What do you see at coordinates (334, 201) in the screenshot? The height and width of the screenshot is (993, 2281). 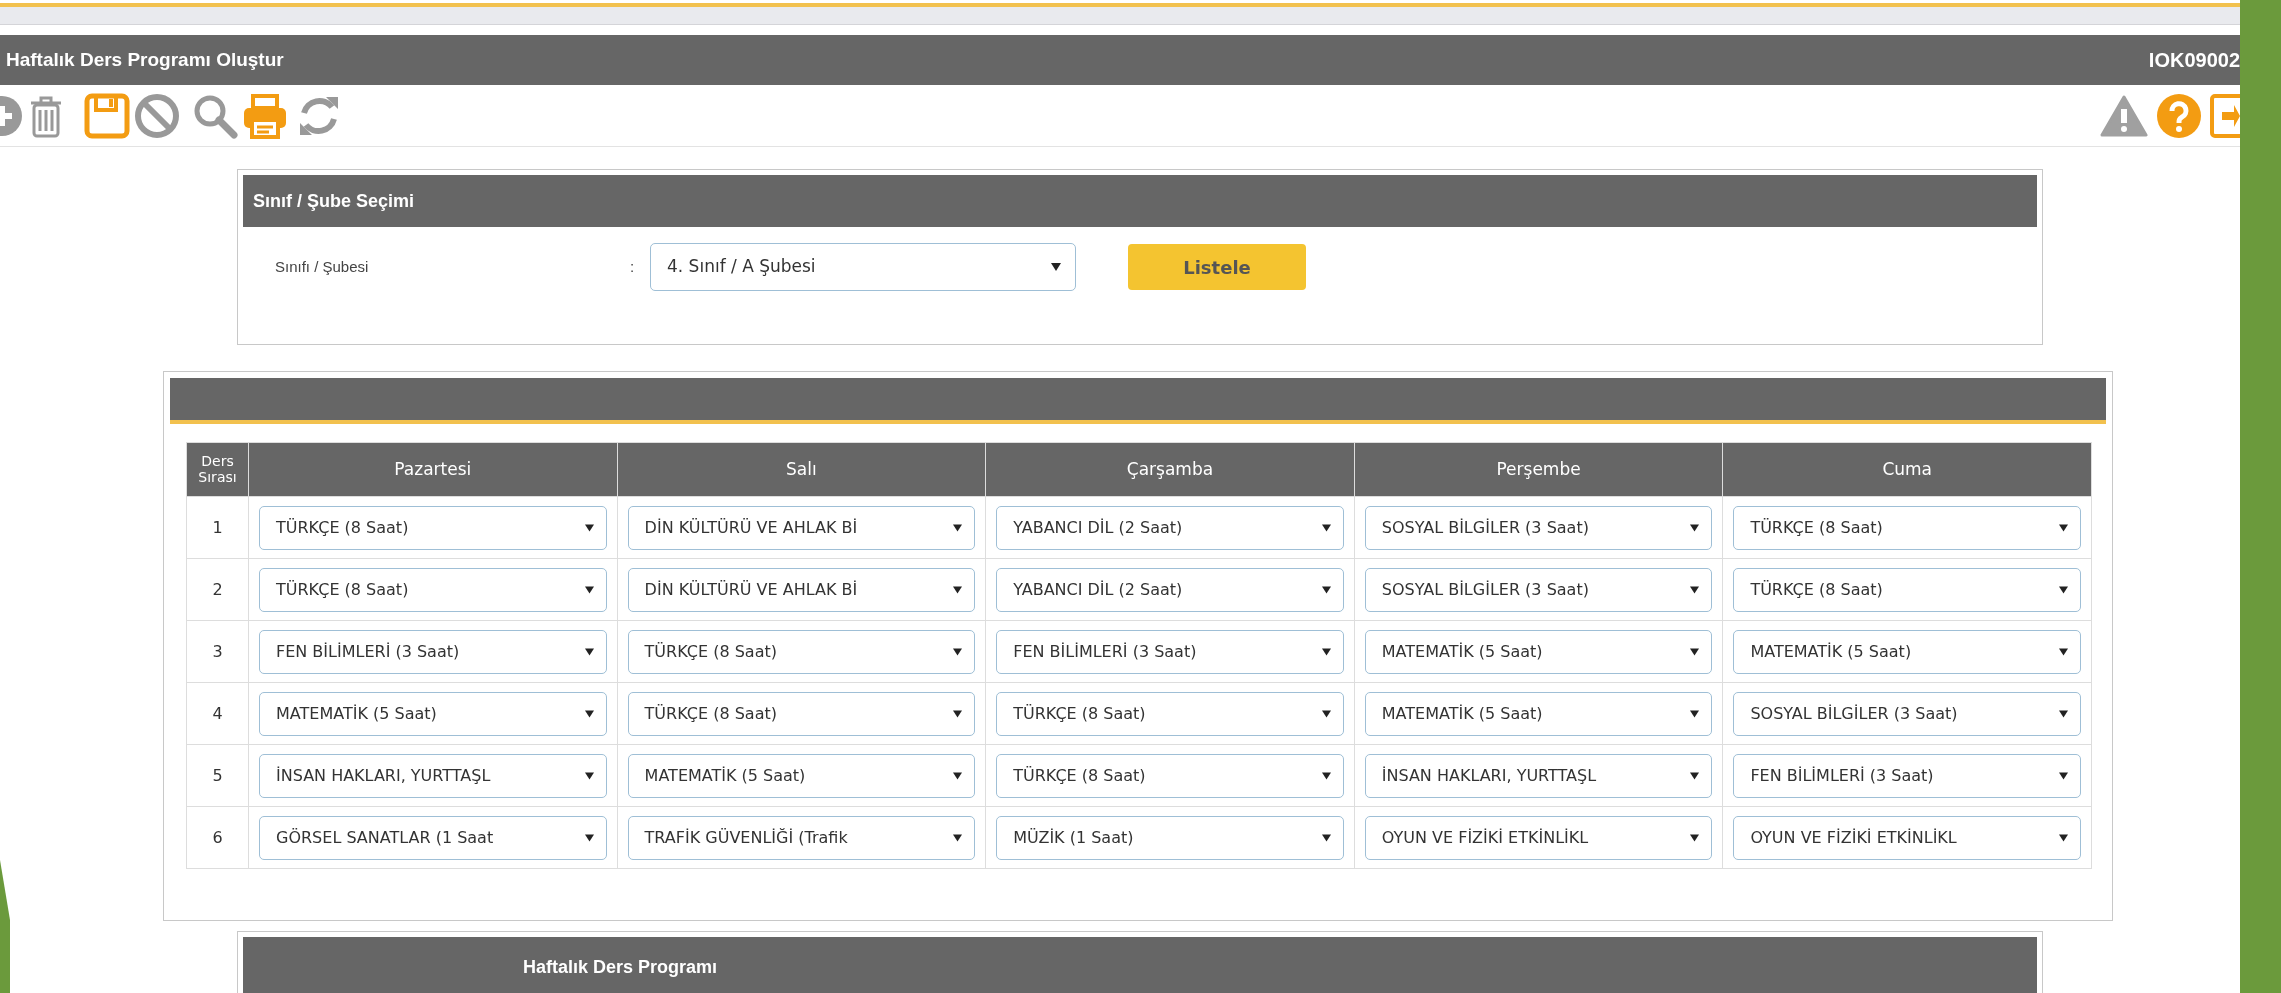 I see `panel-title: Sınıf / Şube Seçimi` at bounding box center [334, 201].